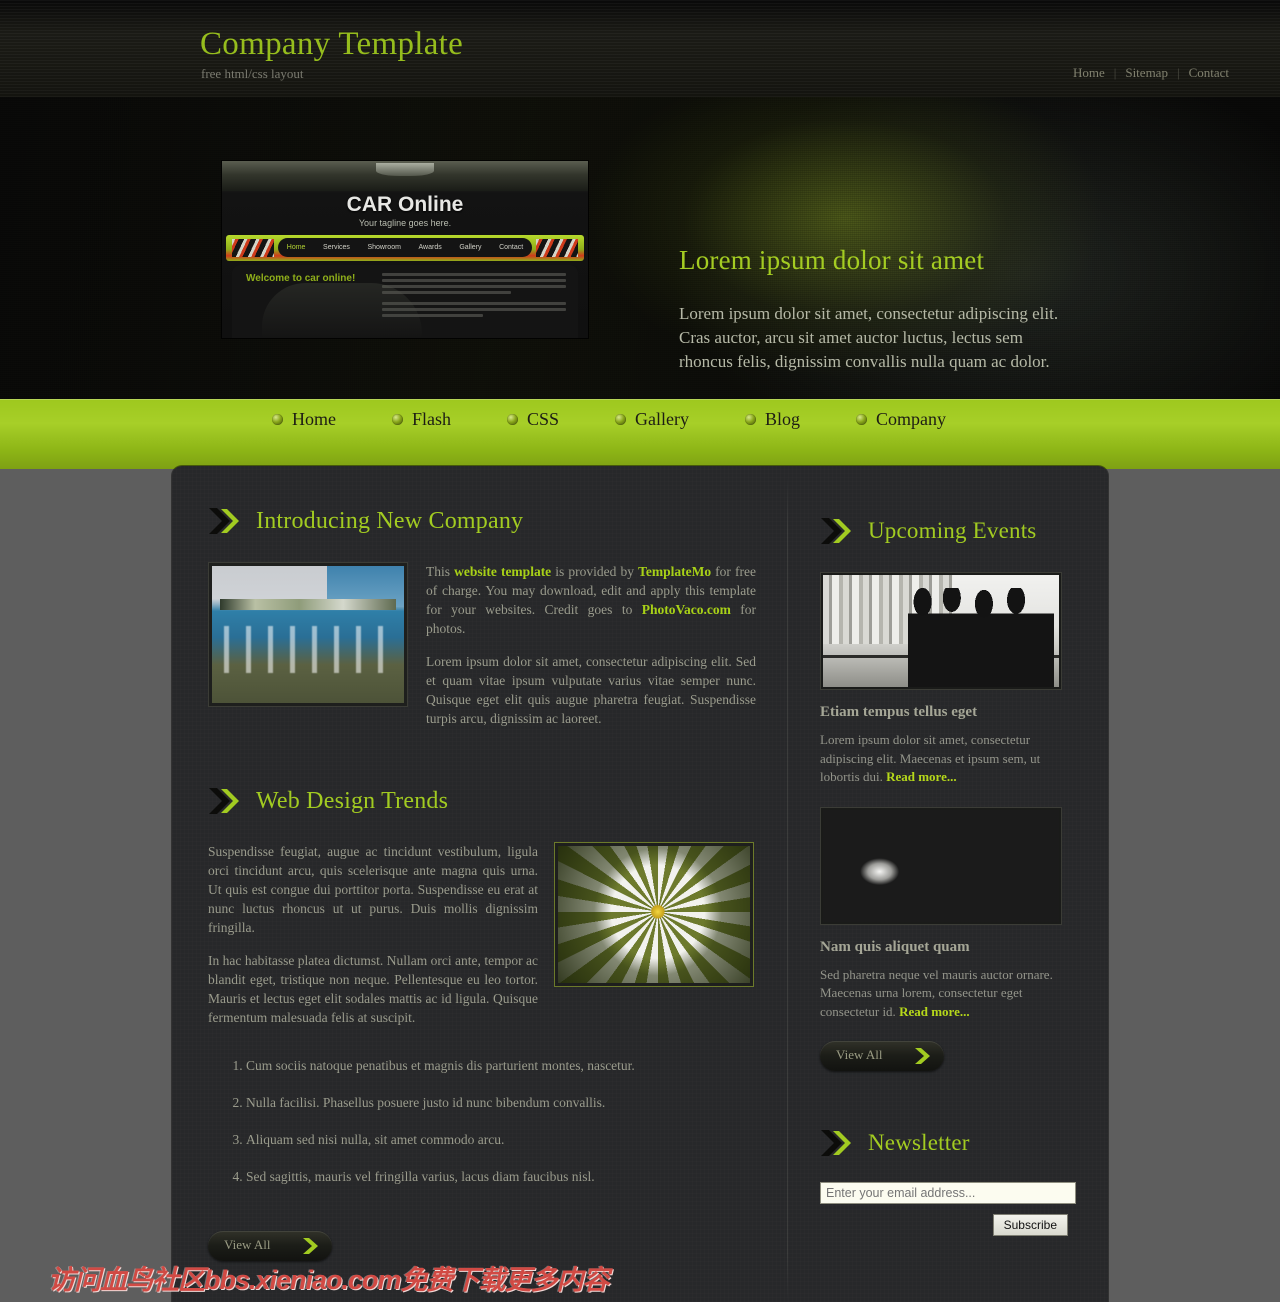 This screenshot has width=1280, height=1302. Describe the element at coordinates (332, 44) in the screenshot. I see `site-title: Company Template` at that location.